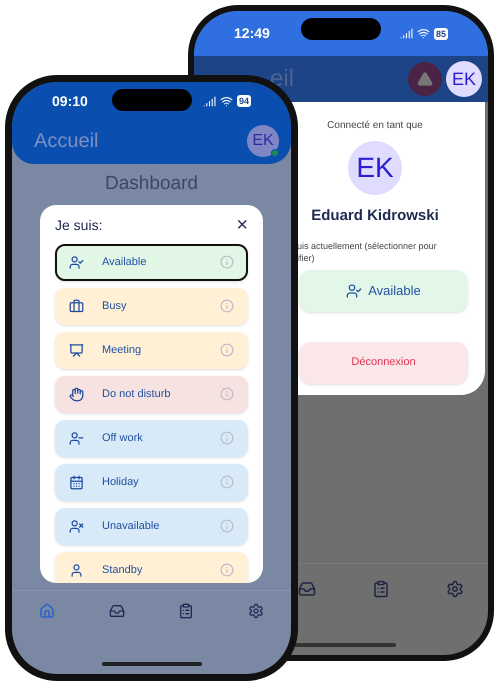  What do you see at coordinates (441, 34) in the screenshot?
I see `battery-level: 85` at bounding box center [441, 34].